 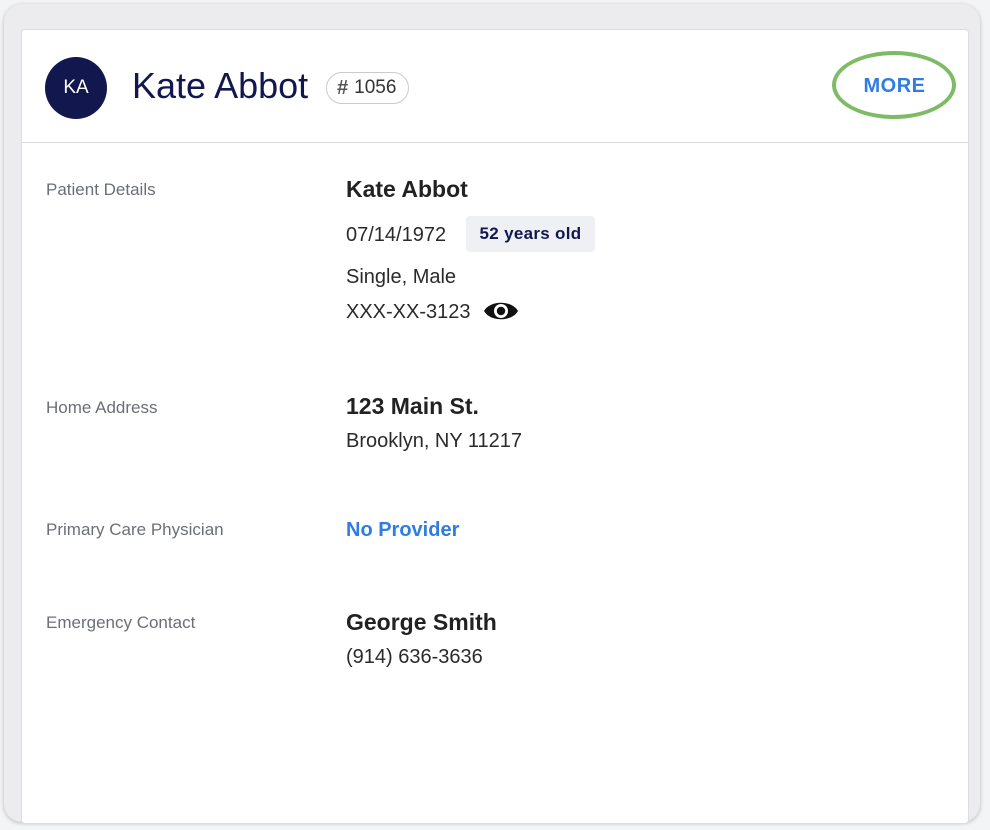 I want to click on page-title: Kate Abbot, so click(x=220, y=85).